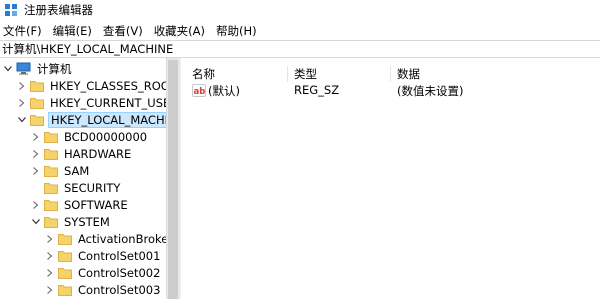  Describe the element at coordinates (107, 119) in the screenshot. I see `tree-label: HKEY_LOCAL_MACHINE` at that location.